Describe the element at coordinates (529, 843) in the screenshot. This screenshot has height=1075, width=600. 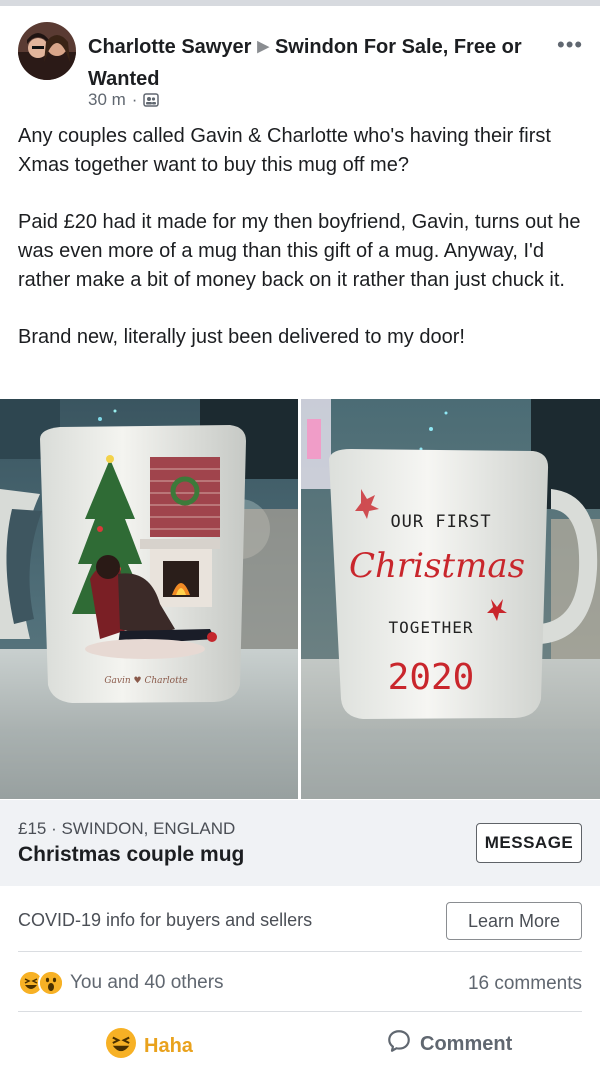
I see `message-button: MESSAGE` at that location.